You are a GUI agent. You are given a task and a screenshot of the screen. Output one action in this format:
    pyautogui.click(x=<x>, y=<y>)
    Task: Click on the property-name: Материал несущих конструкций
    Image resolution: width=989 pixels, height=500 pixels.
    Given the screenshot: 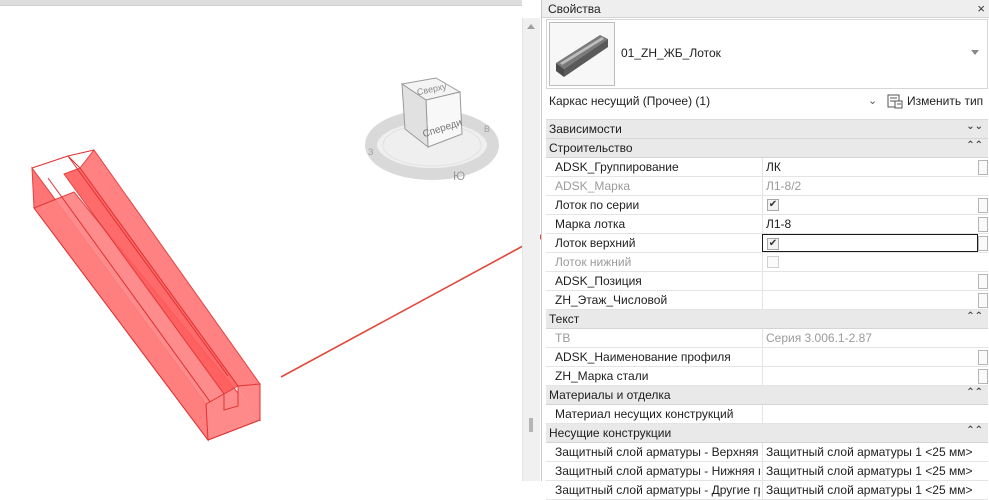 What is the action you would take?
    pyautogui.click(x=644, y=414)
    